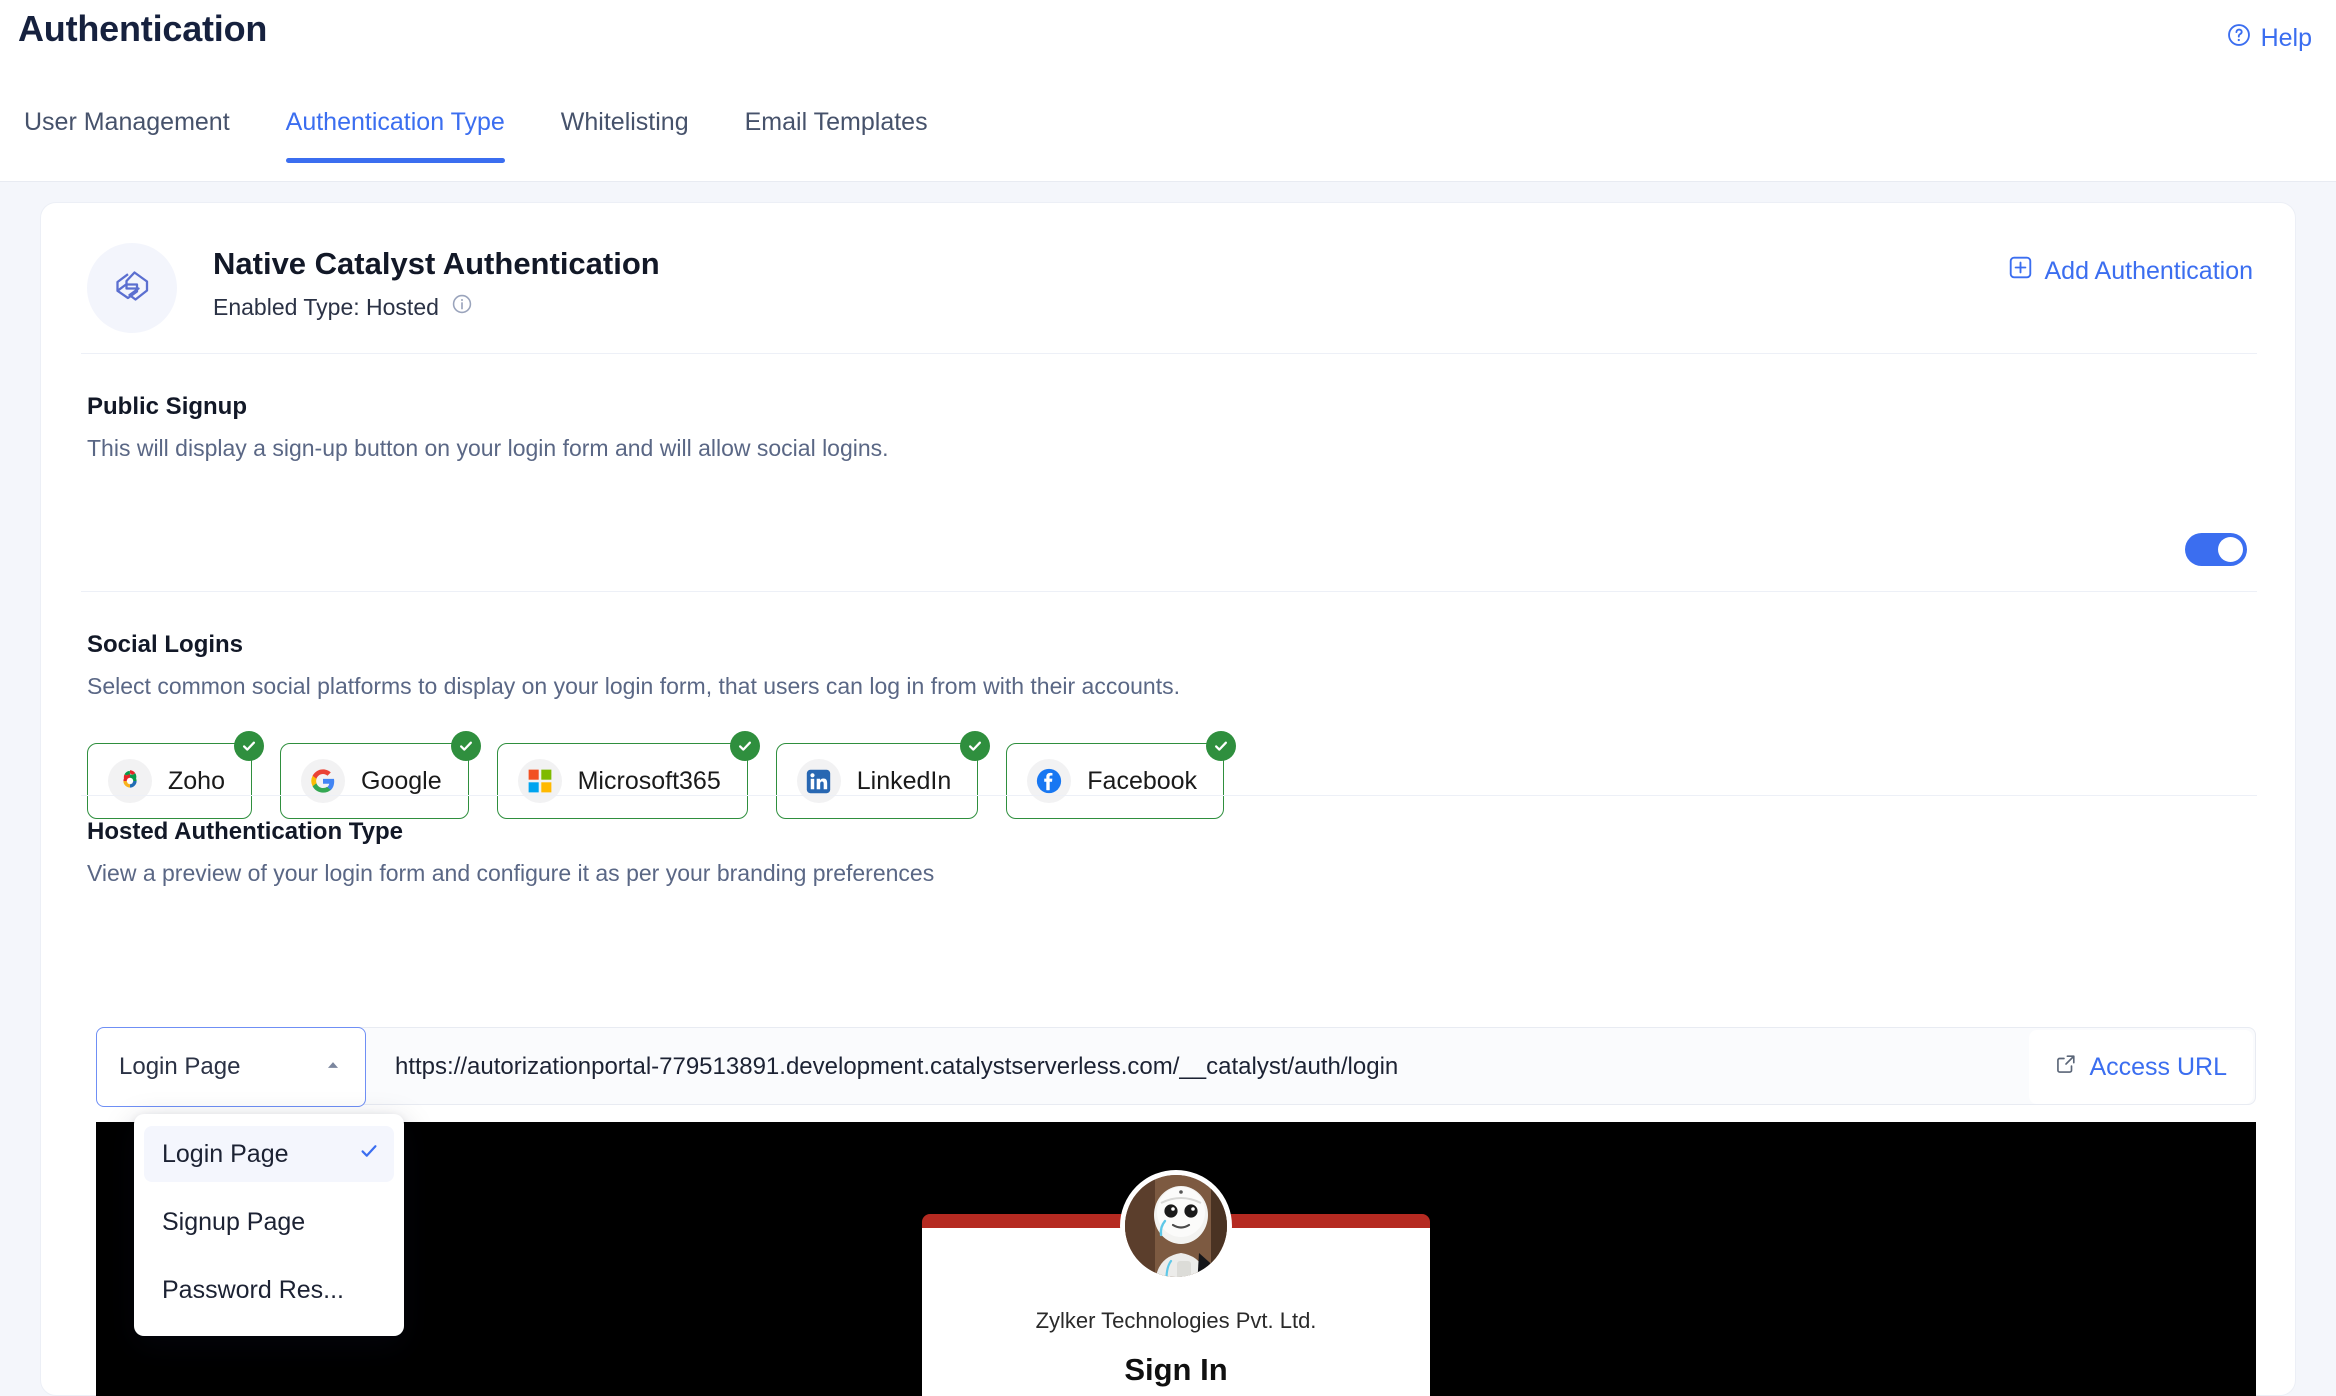 Image resolution: width=2336 pixels, height=1396 pixels. I want to click on social-card-linkedin: LinkedIn, so click(883, 775).